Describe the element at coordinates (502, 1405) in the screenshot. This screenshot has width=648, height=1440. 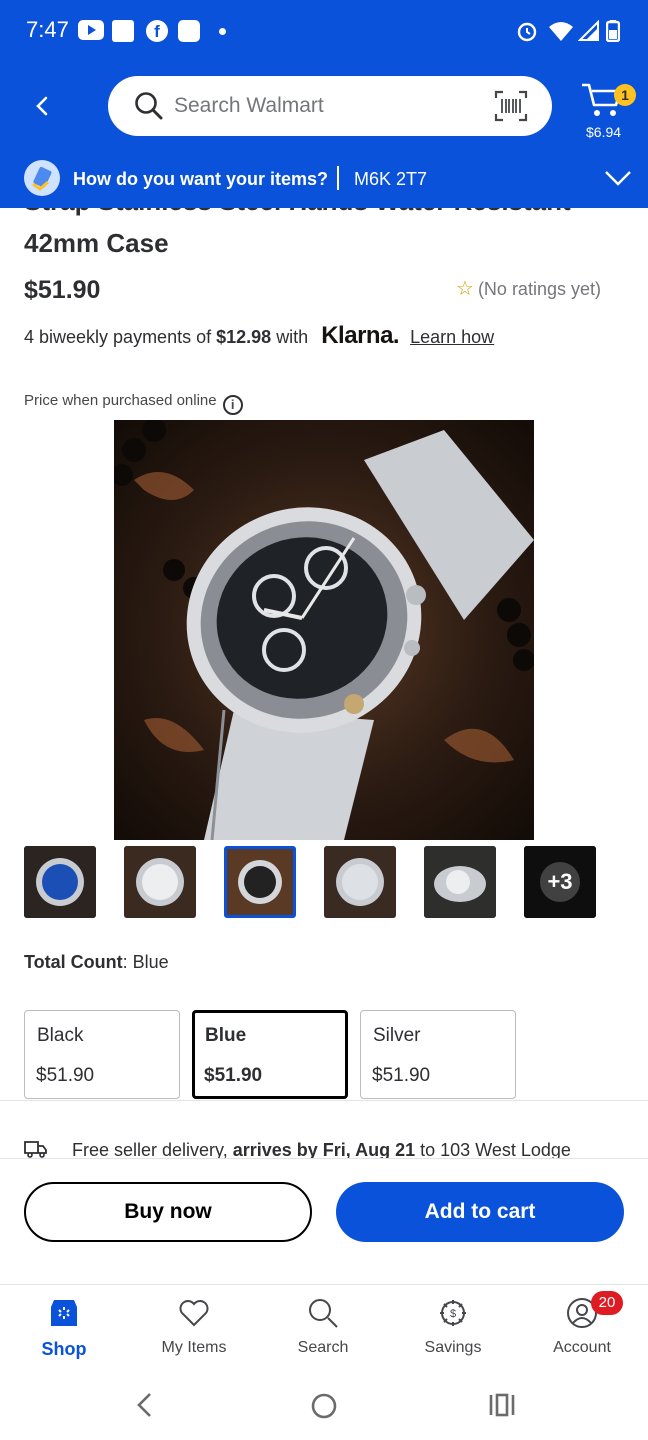
I see `system-recents-icon` at that location.